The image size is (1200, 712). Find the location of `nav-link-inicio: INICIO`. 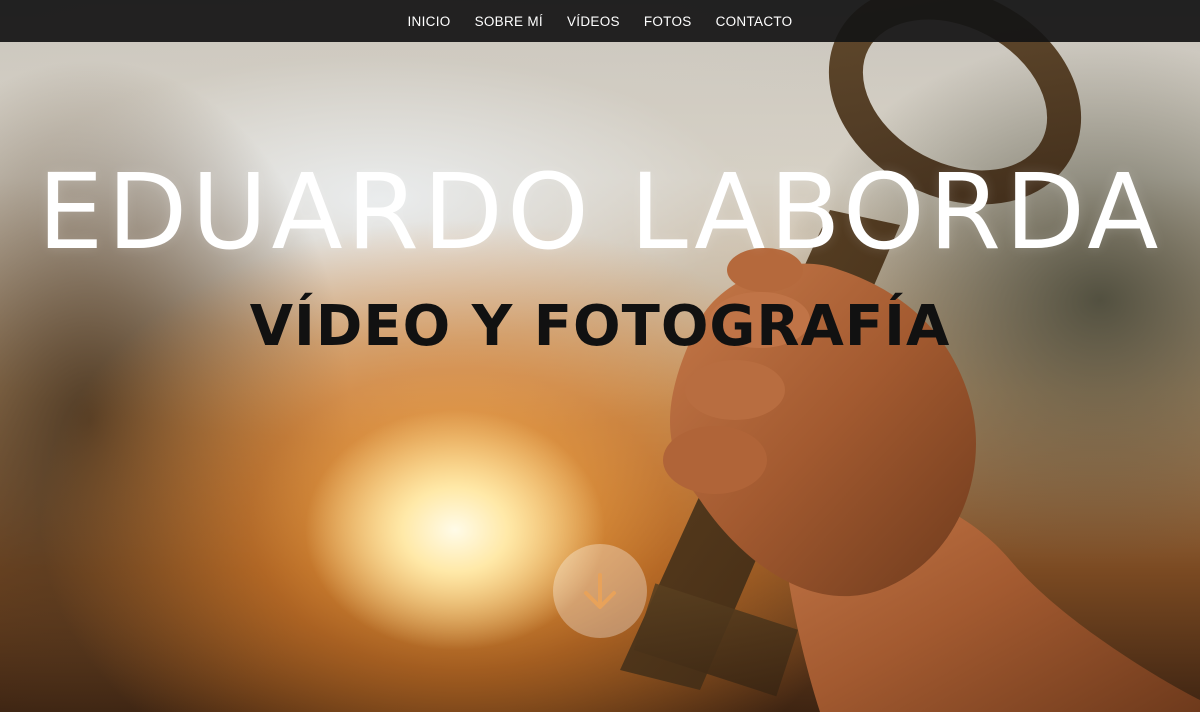

nav-link-inicio: INICIO is located at coordinates (429, 21).